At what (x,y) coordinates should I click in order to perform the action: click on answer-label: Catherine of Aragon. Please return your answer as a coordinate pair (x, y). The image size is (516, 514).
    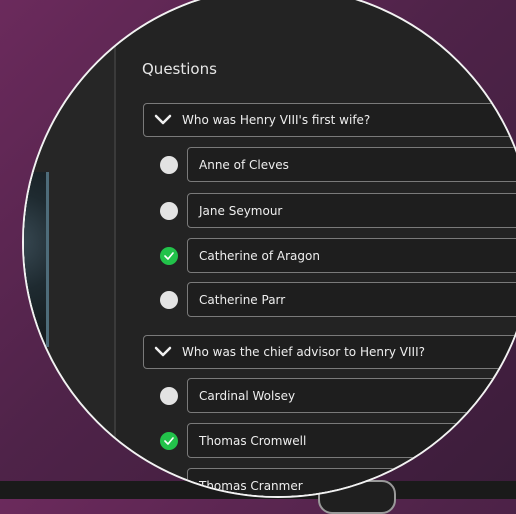
    Looking at the image, I should click on (259, 255).